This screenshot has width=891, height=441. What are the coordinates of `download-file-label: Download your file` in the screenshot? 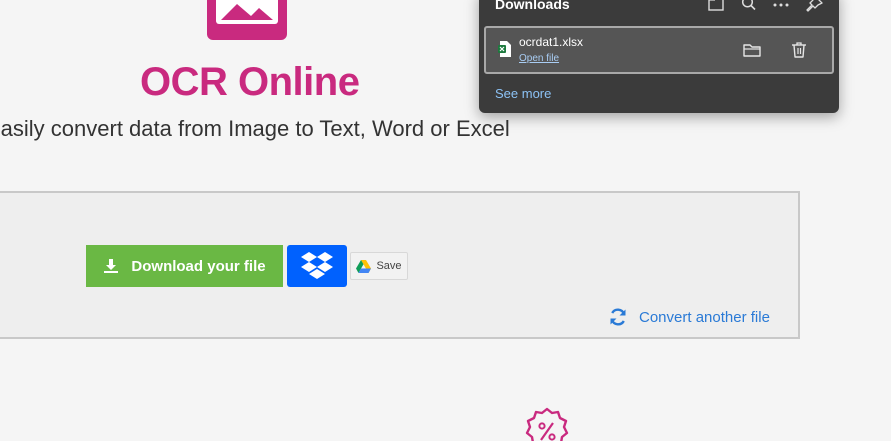 It's located at (198, 266).